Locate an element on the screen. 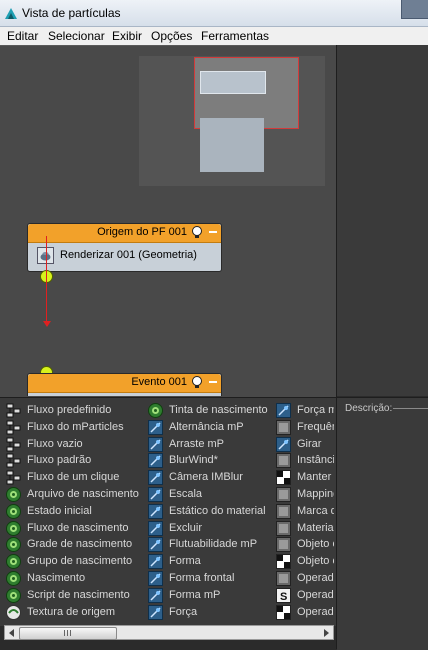 The height and width of the screenshot is (650, 428). birth-icon is located at coordinates (13, 578).